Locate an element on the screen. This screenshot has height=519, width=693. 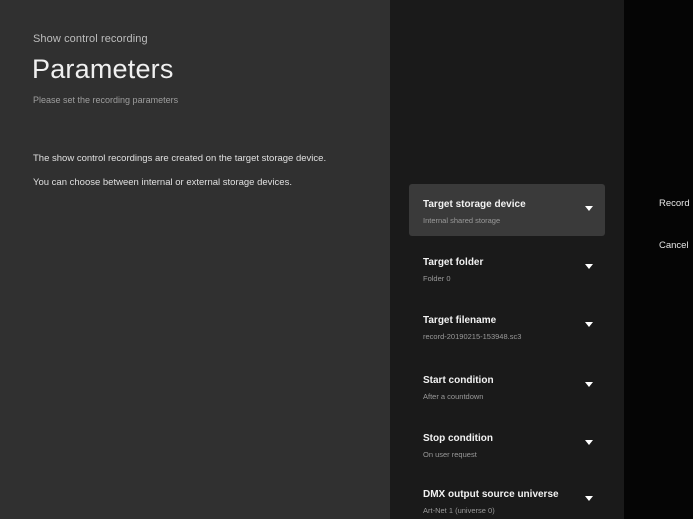
actions-panel: Record Cancel is located at coordinates (658, 259).